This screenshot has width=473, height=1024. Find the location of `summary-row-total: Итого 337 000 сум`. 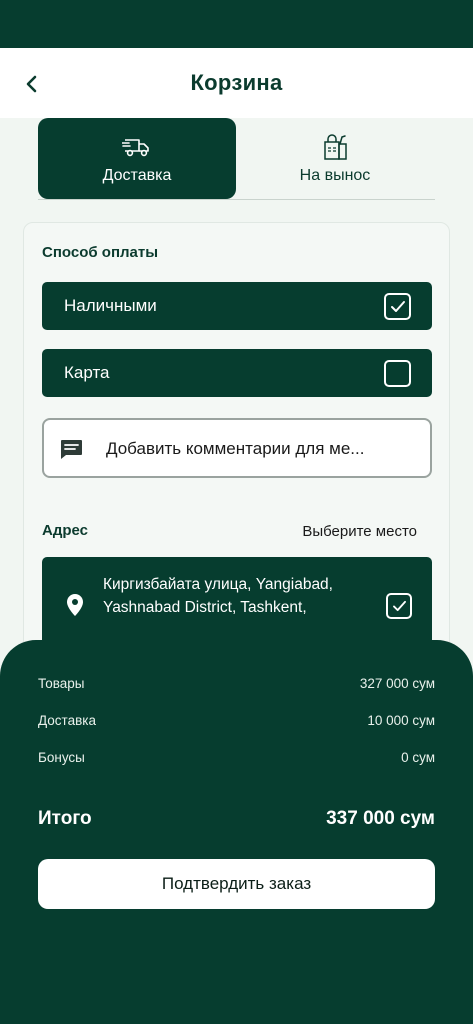

summary-row-total: Итого 337 000 сум is located at coordinates (236, 819).